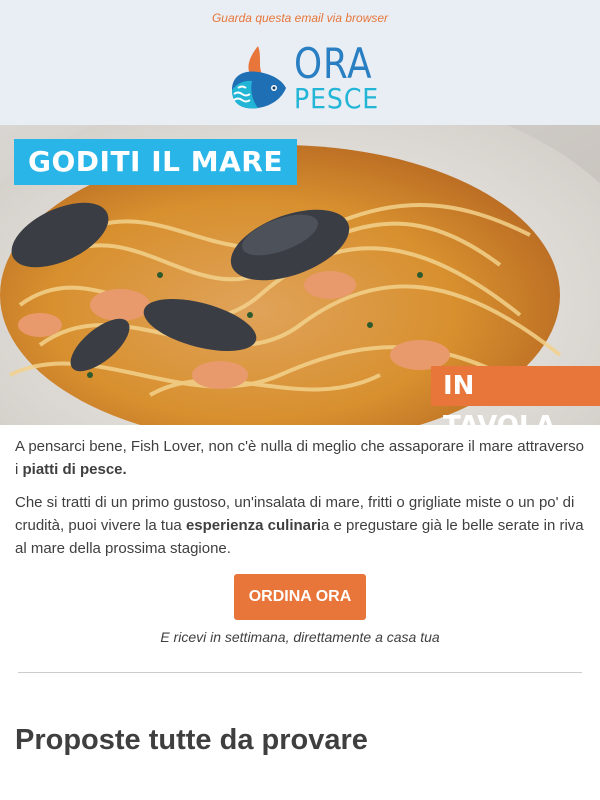  I want to click on intro-bold-text: piatti di pesce., so click(74, 469).